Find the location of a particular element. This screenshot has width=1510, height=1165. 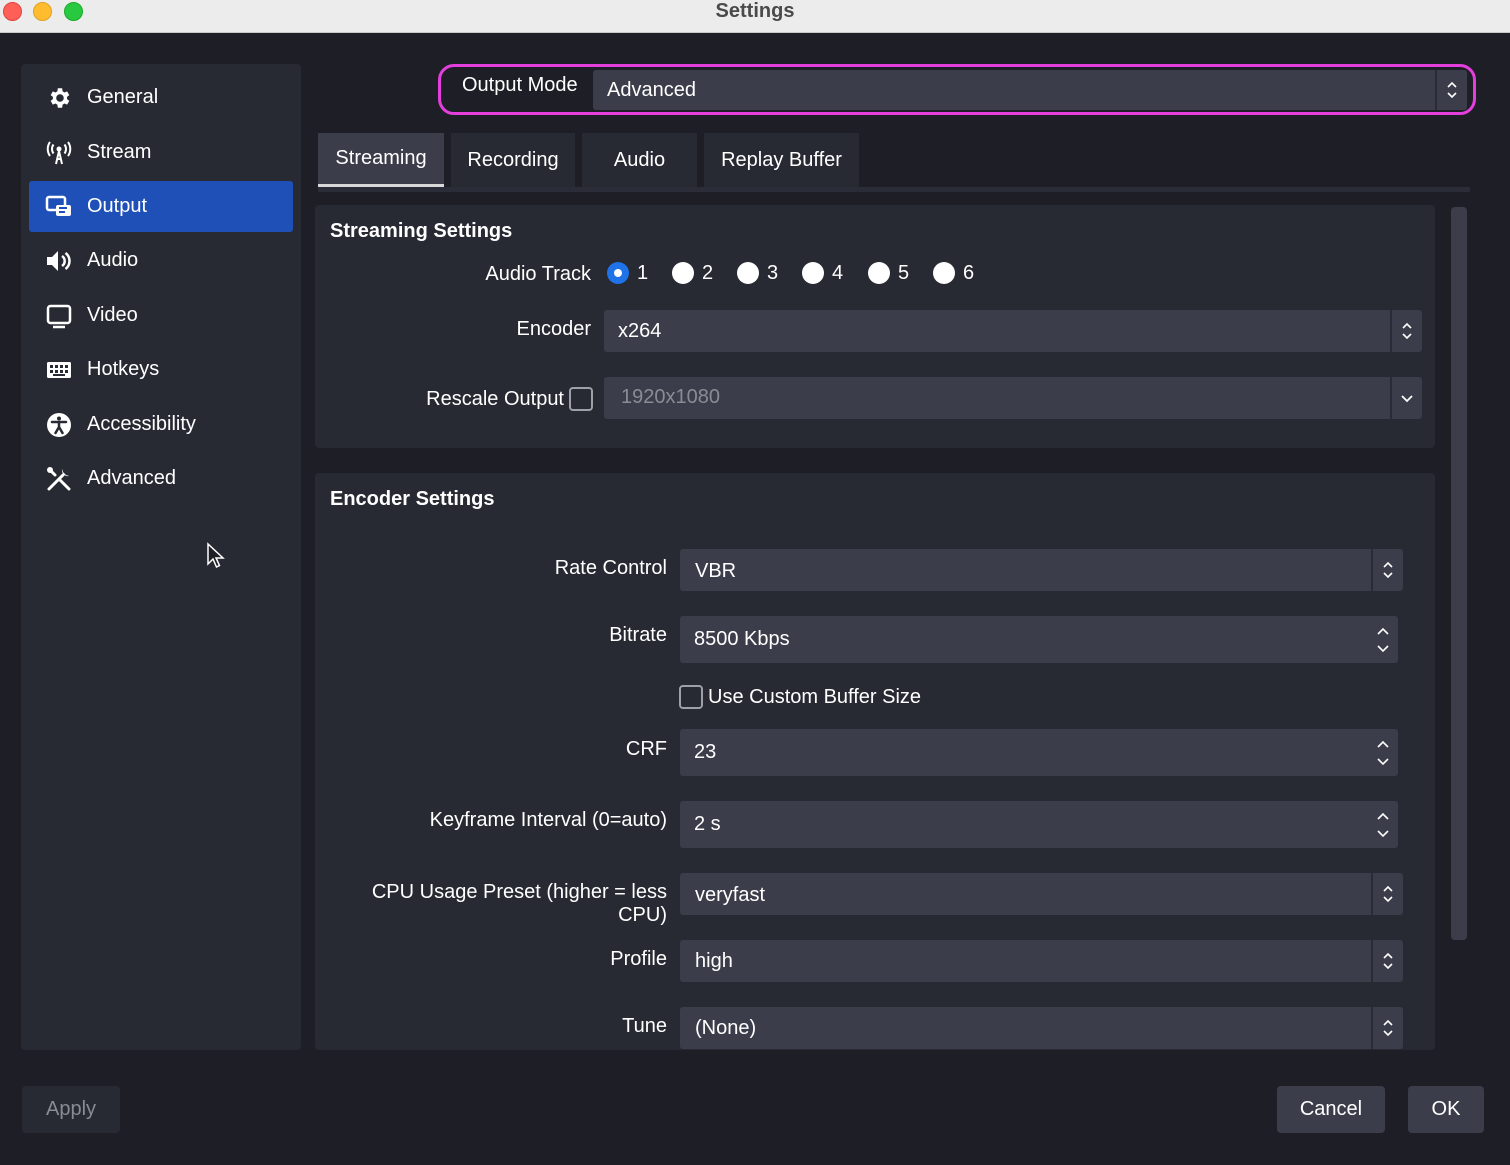

speaker-icon is located at coordinates (59, 261).